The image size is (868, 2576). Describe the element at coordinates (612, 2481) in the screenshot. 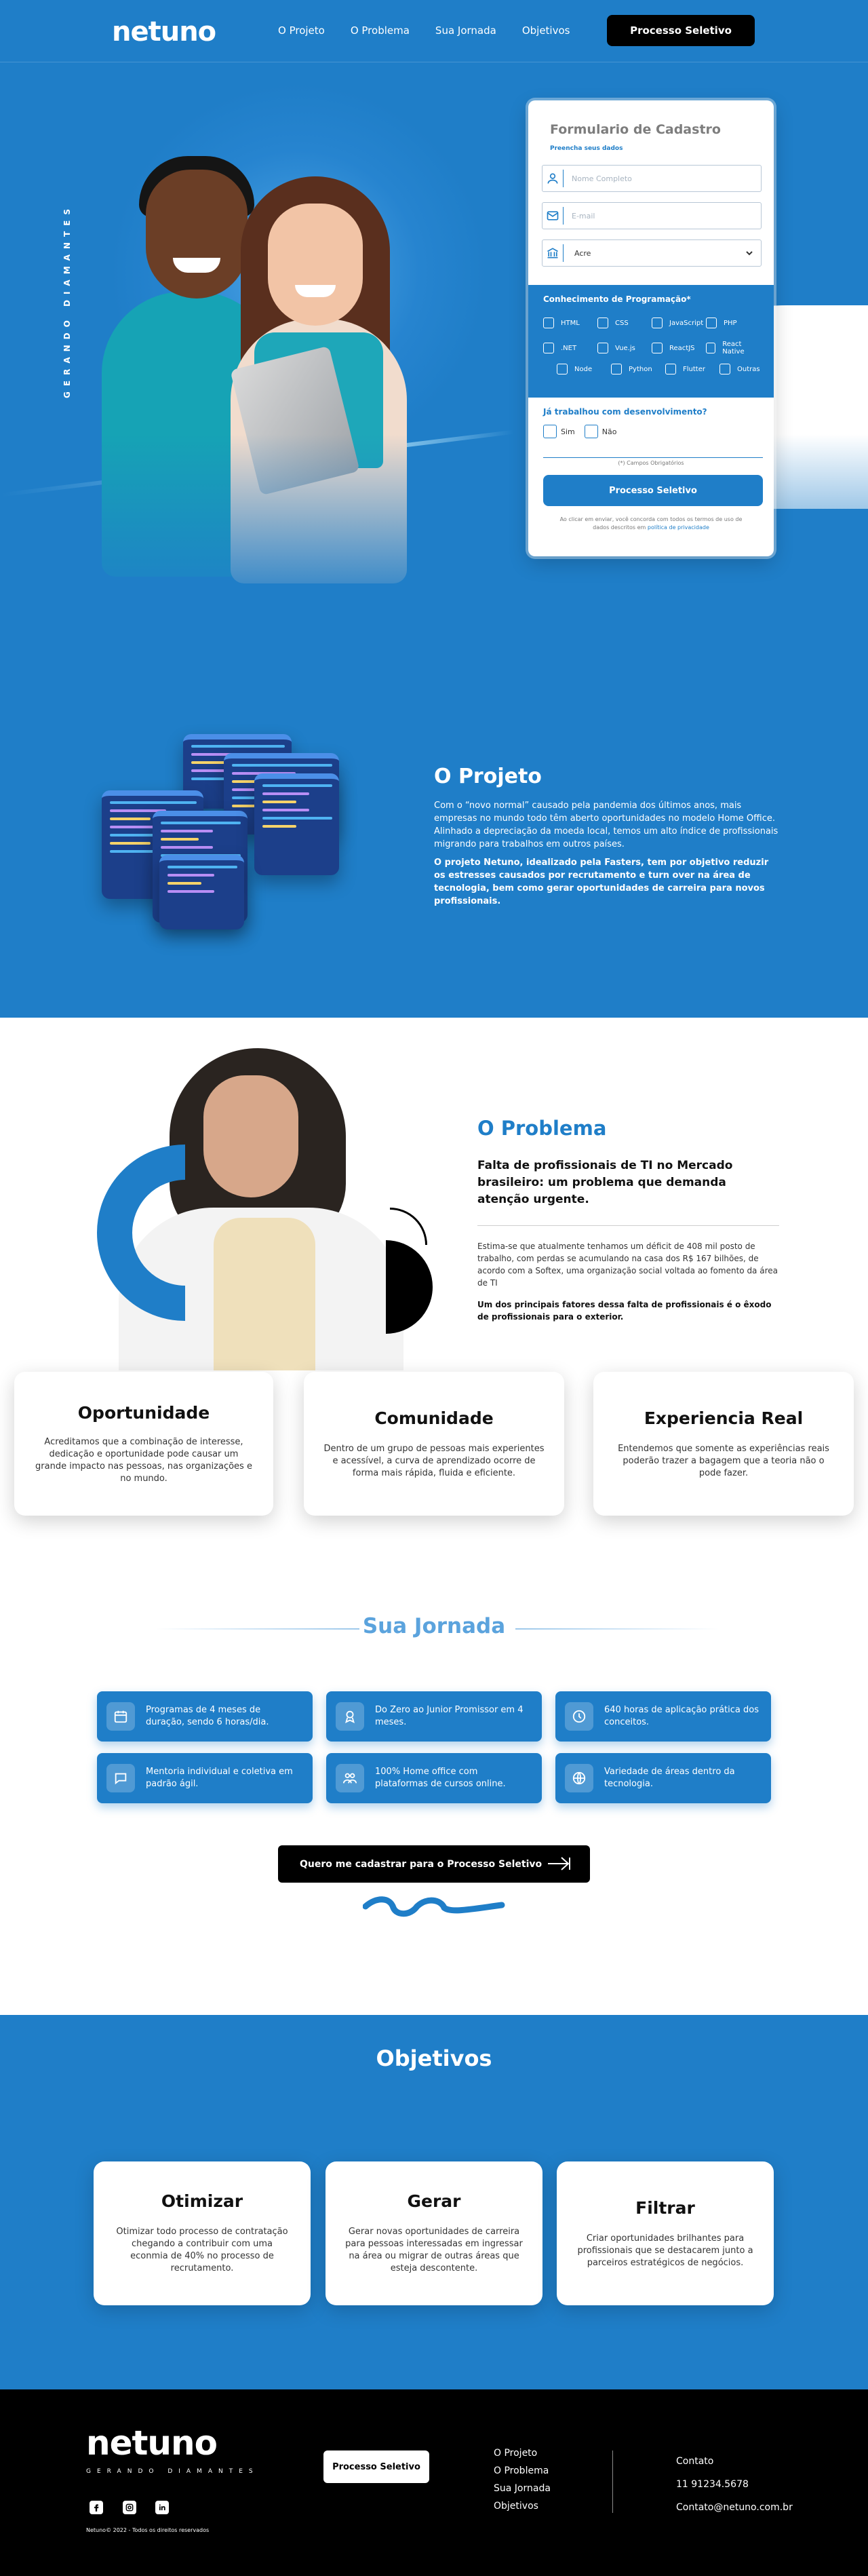

I see `footer-divider` at that location.